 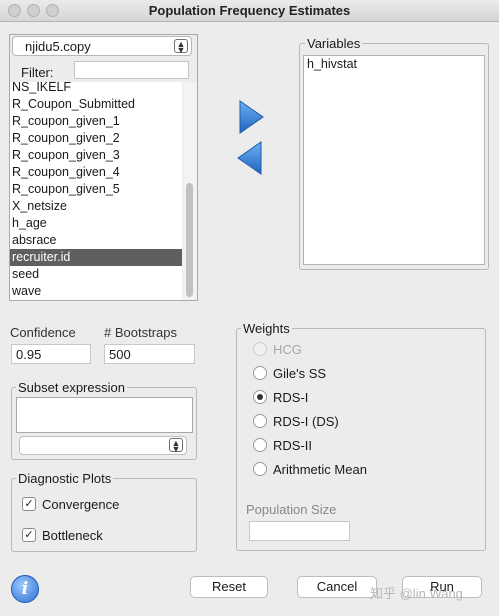 I want to click on radio-rds-i, so click(x=260, y=397).